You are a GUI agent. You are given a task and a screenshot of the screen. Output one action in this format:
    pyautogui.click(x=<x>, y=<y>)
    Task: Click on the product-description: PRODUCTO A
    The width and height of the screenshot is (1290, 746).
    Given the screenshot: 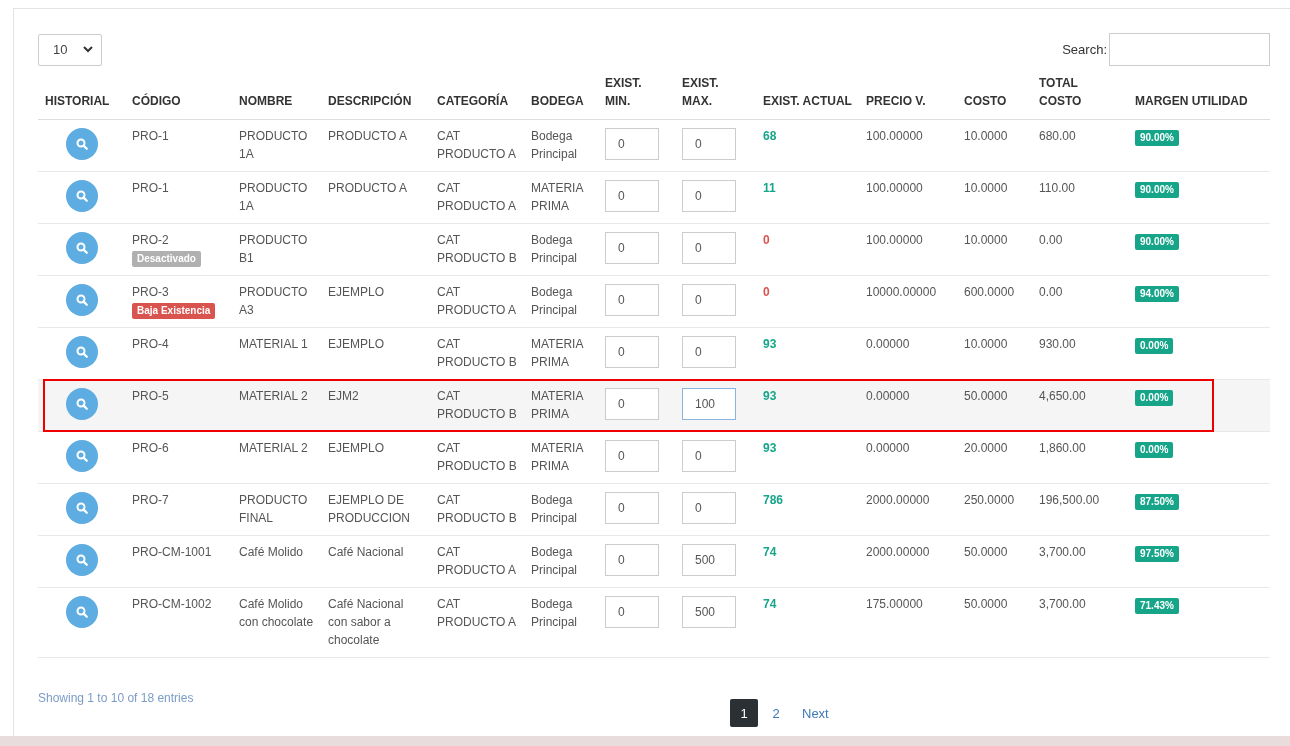 What is the action you would take?
    pyautogui.click(x=368, y=188)
    